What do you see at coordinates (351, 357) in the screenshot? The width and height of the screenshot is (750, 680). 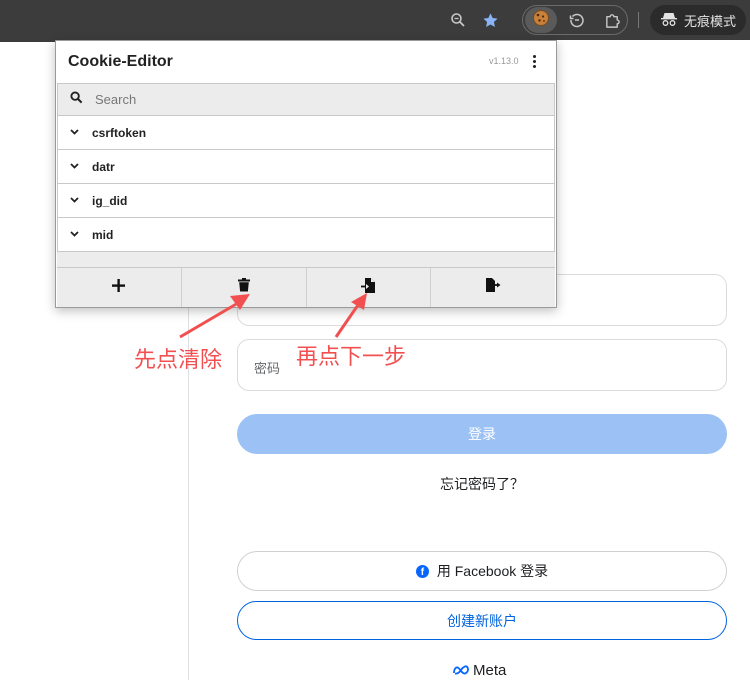 I see `annotation-second-step: 再点下一步` at bounding box center [351, 357].